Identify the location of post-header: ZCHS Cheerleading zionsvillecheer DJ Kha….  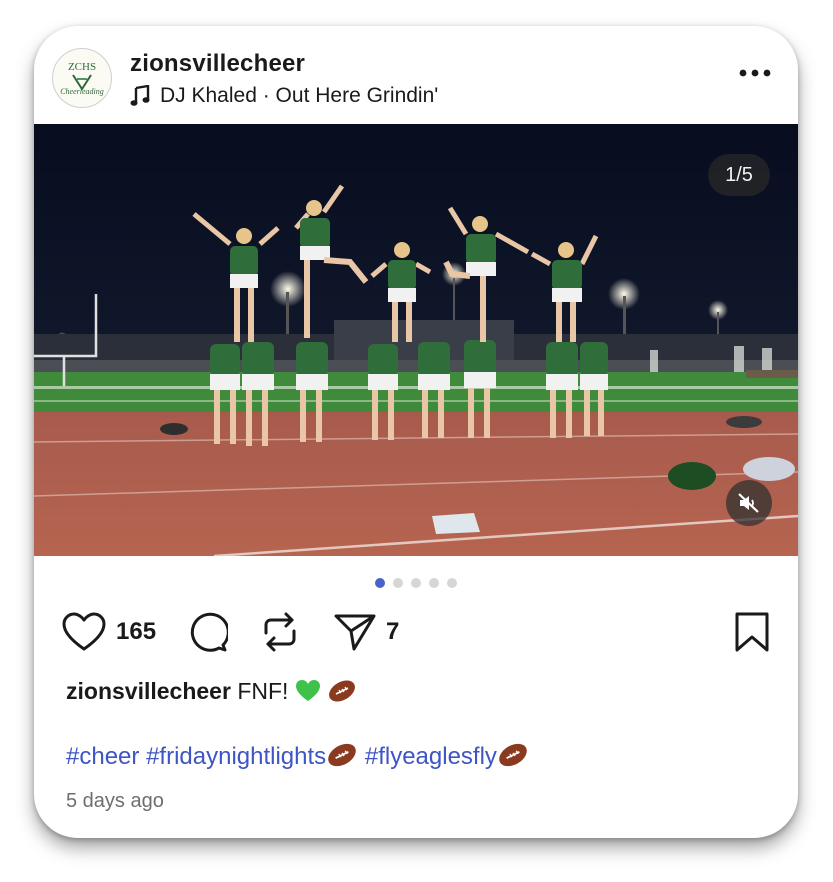
(416, 75).